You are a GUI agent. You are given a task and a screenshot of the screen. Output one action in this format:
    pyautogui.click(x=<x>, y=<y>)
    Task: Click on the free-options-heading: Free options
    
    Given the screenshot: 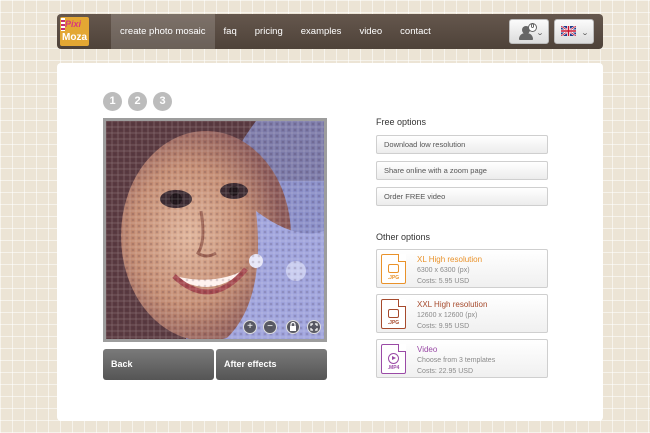 What is the action you would take?
    pyautogui.click(x=401, y=122)
    